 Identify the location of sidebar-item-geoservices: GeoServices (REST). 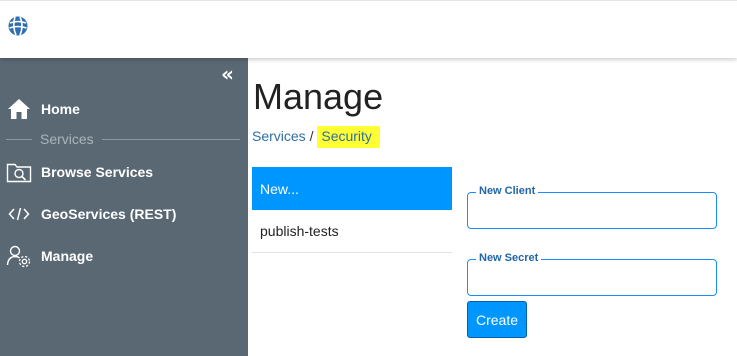
(124, 214).